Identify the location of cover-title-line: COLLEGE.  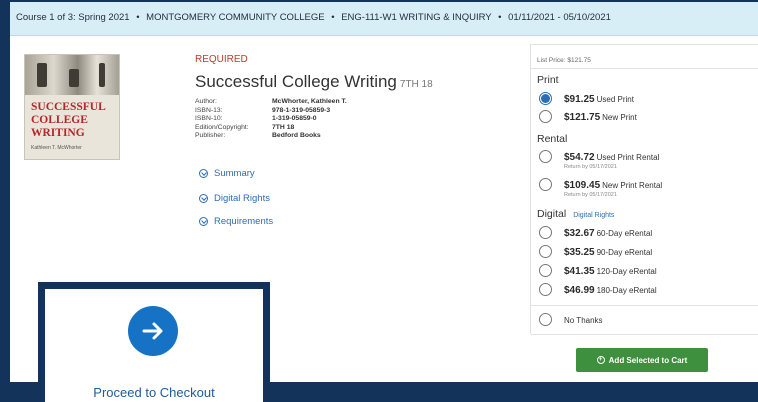
(59, 120).